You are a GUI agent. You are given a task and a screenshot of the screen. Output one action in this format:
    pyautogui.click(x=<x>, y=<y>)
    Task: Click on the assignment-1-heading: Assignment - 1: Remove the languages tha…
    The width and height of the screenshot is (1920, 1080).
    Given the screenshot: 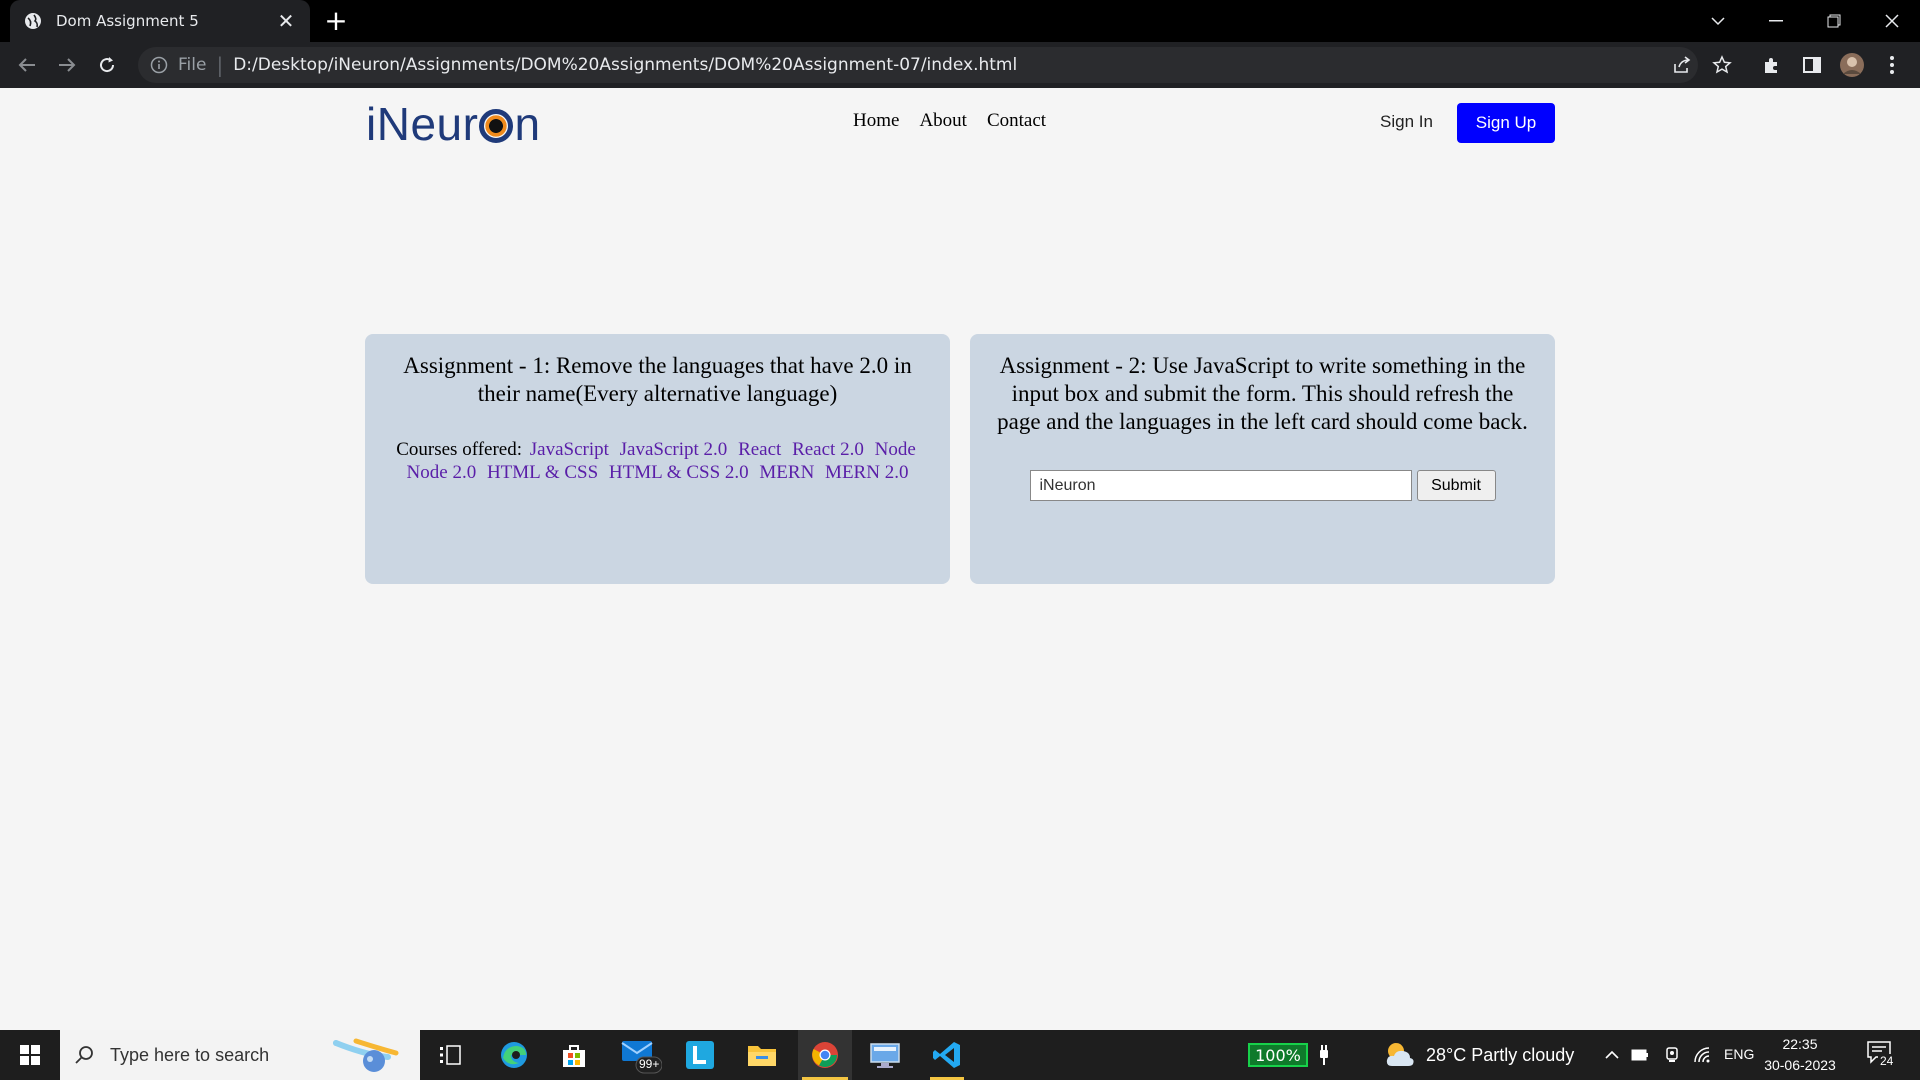 What is the action you would take?
    pyautogui.click(x=657, y=379)
    